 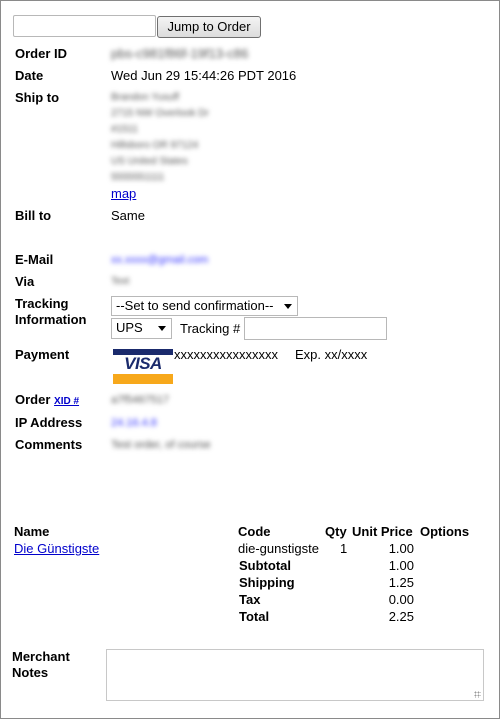 I want to click on email-label: E-Mail, so click(x=34, y=259).